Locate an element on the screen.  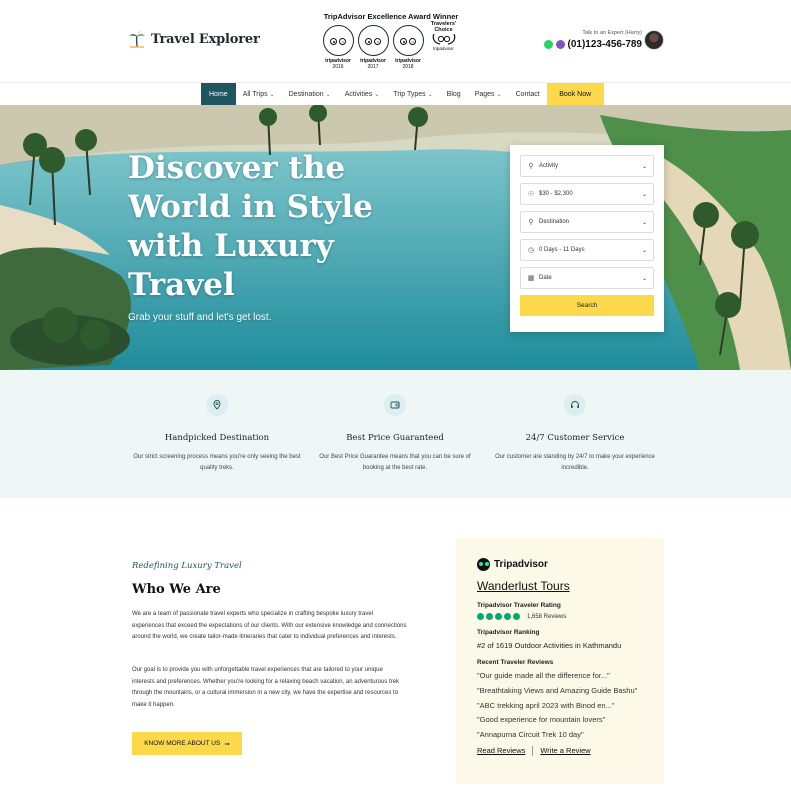
nav-item-pages: Pages ⌄ is located at coordinates (488, 94).